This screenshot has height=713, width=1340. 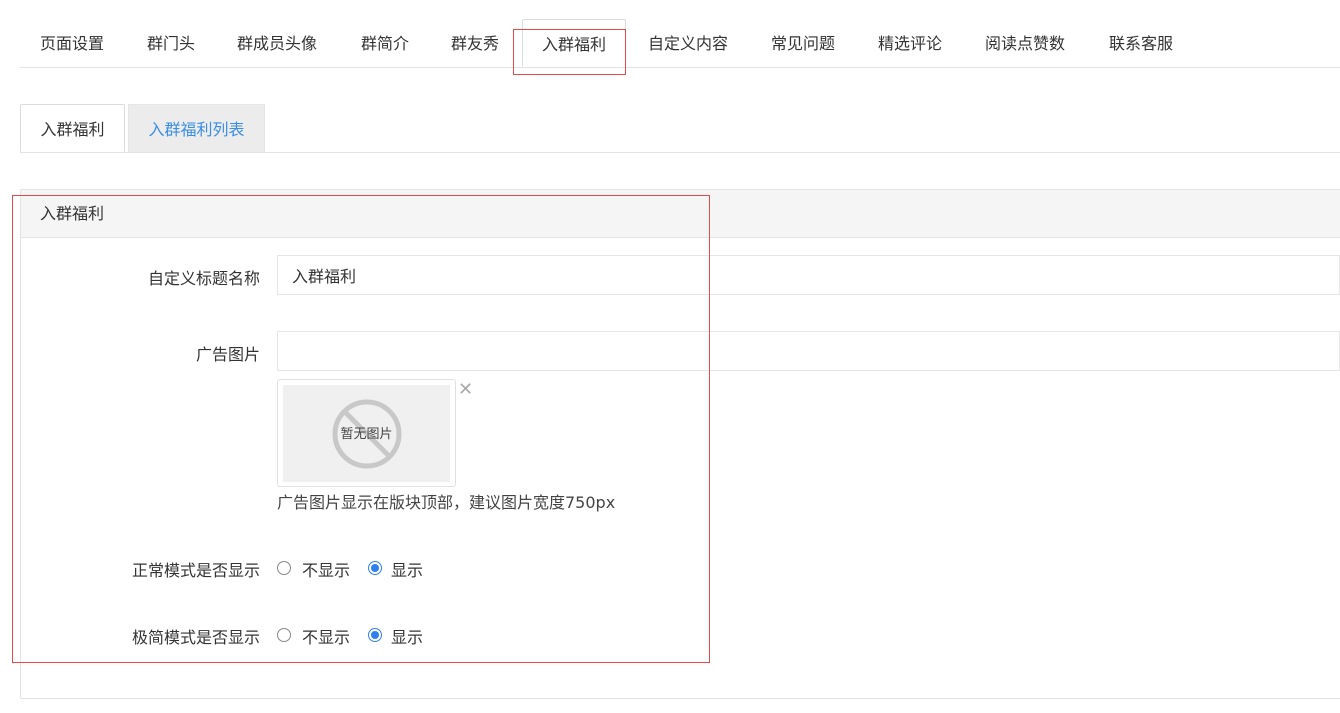 I want to click on tab-join-benefits: 入群福利, so click(x=574, y=43).